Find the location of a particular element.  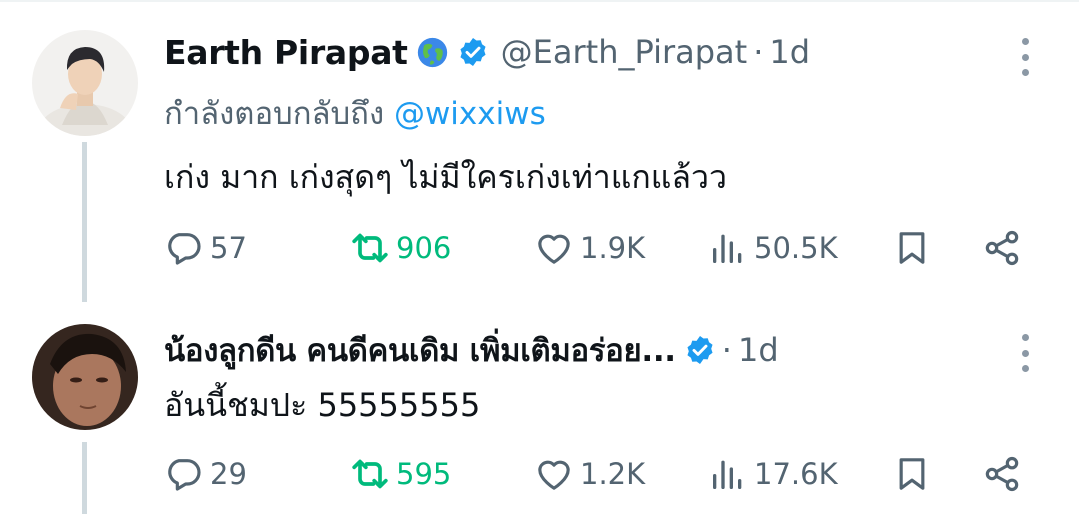

views-button: 50.5K is located at coordinates (773, 248).